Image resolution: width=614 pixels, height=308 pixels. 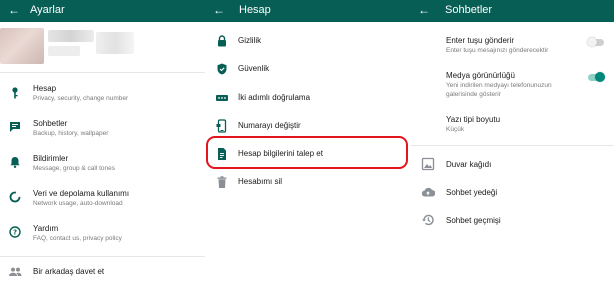 I want to click on wallpaper-icon, so click(x=428, y=164).